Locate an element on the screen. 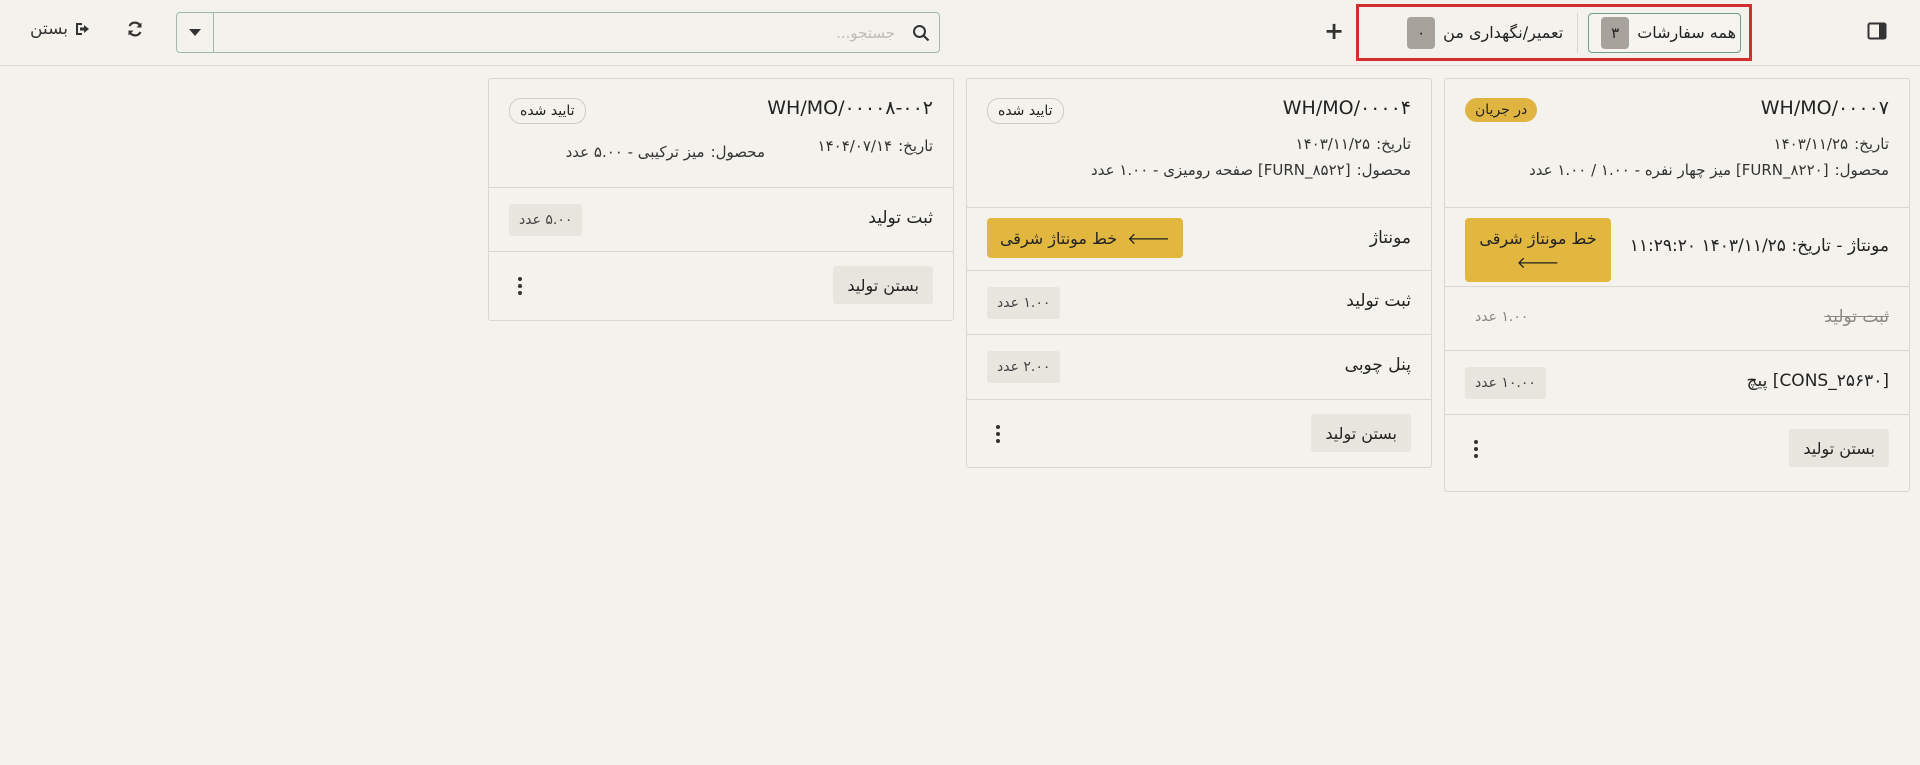 This screenshot has height=765, width=1920. component-qty: ۱۰.۰۰ عدد is located at coordinates (1505, 383).